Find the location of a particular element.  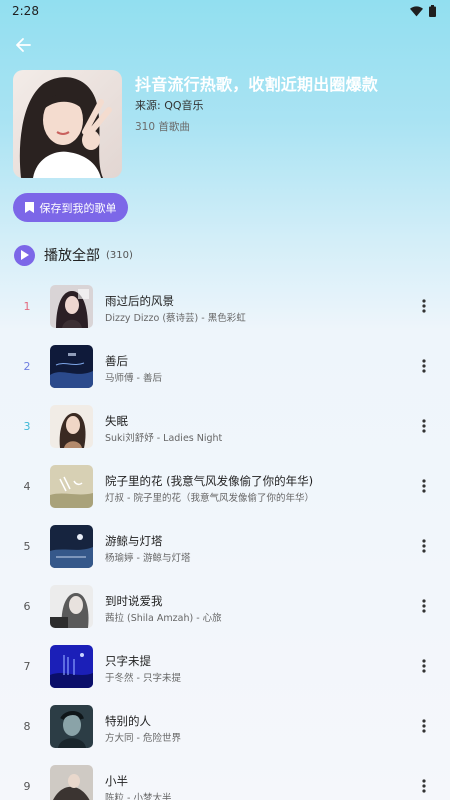

song-title: 善后 is located at coordinates (116, 361).